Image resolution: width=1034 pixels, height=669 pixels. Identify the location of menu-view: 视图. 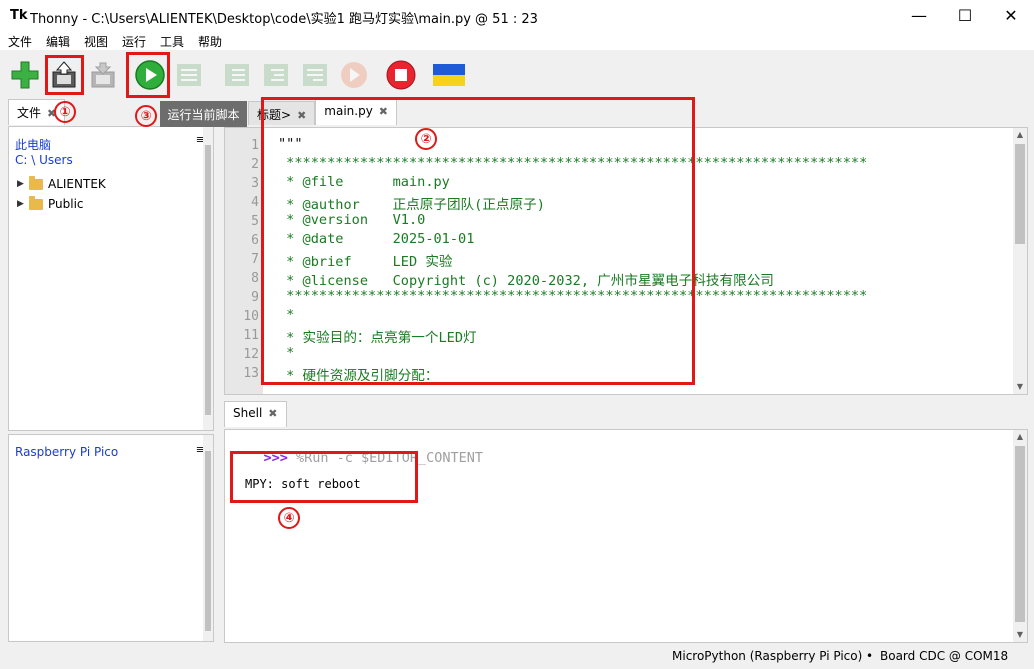
(96, 41).